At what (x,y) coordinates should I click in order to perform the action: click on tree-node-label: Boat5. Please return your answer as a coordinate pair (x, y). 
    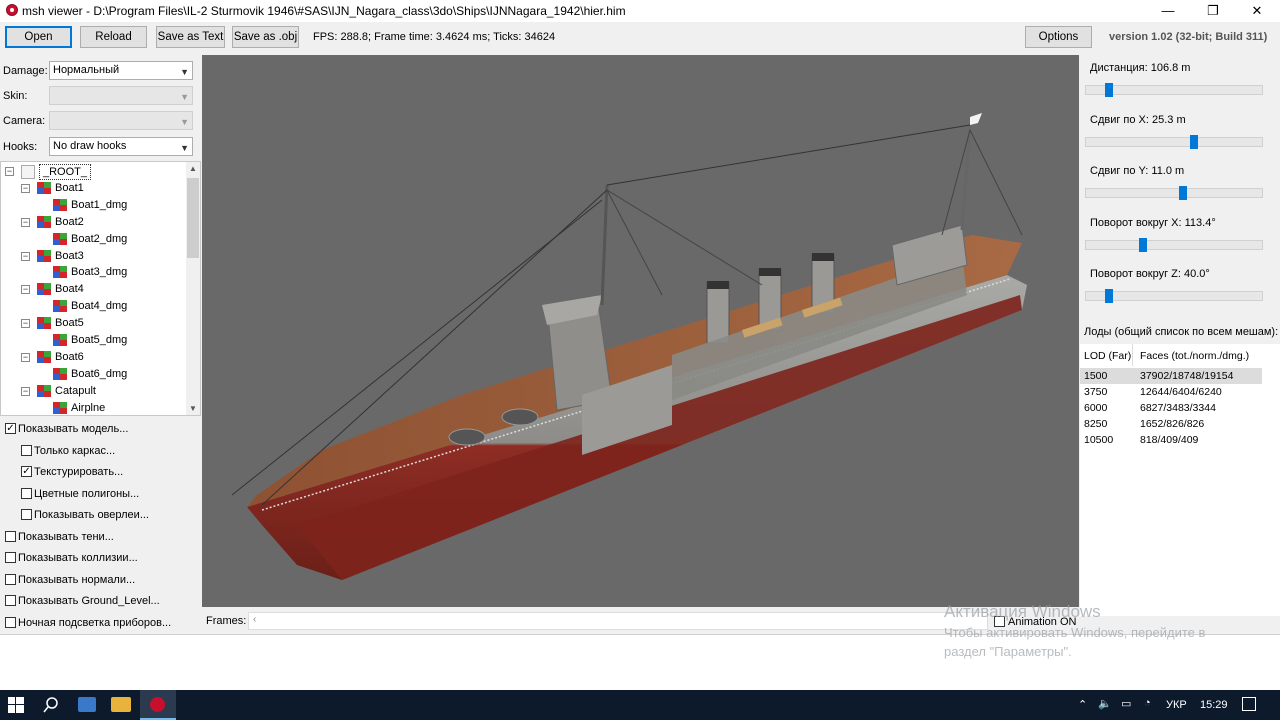
    Looking at the image, I should click on (69, 323).